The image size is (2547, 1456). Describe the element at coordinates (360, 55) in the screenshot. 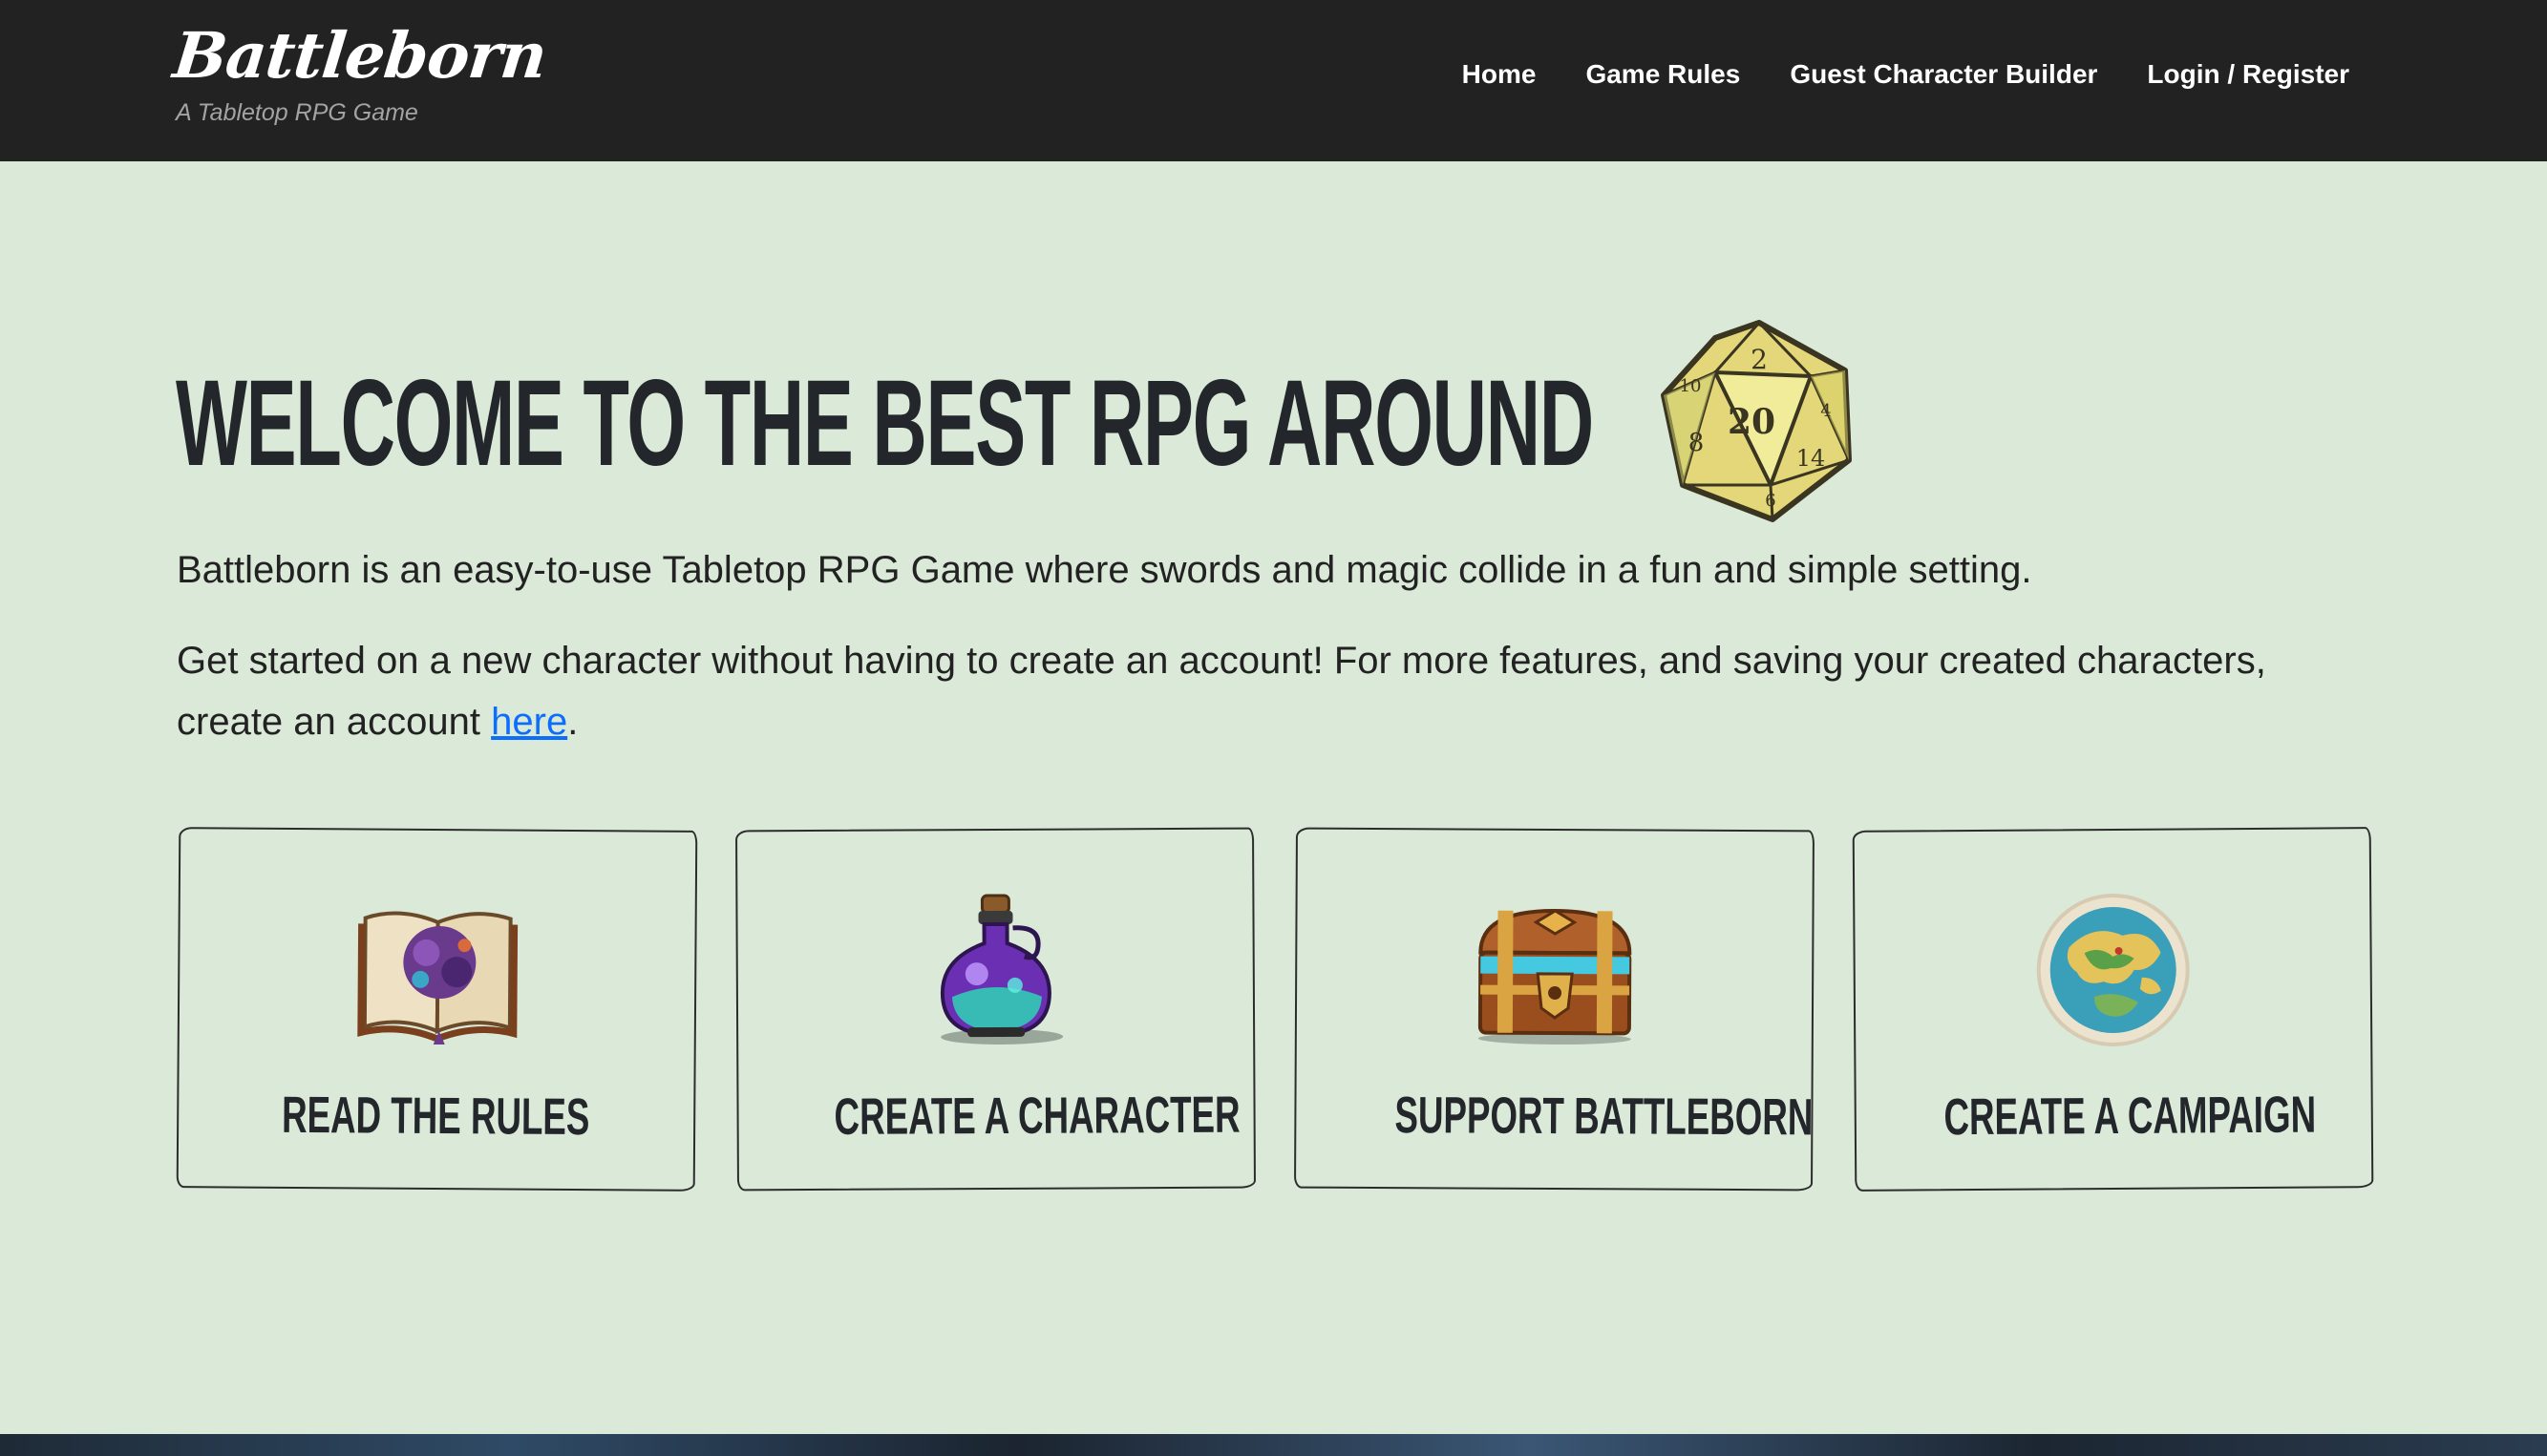

I see `site-logo: Battleborn` at that location.